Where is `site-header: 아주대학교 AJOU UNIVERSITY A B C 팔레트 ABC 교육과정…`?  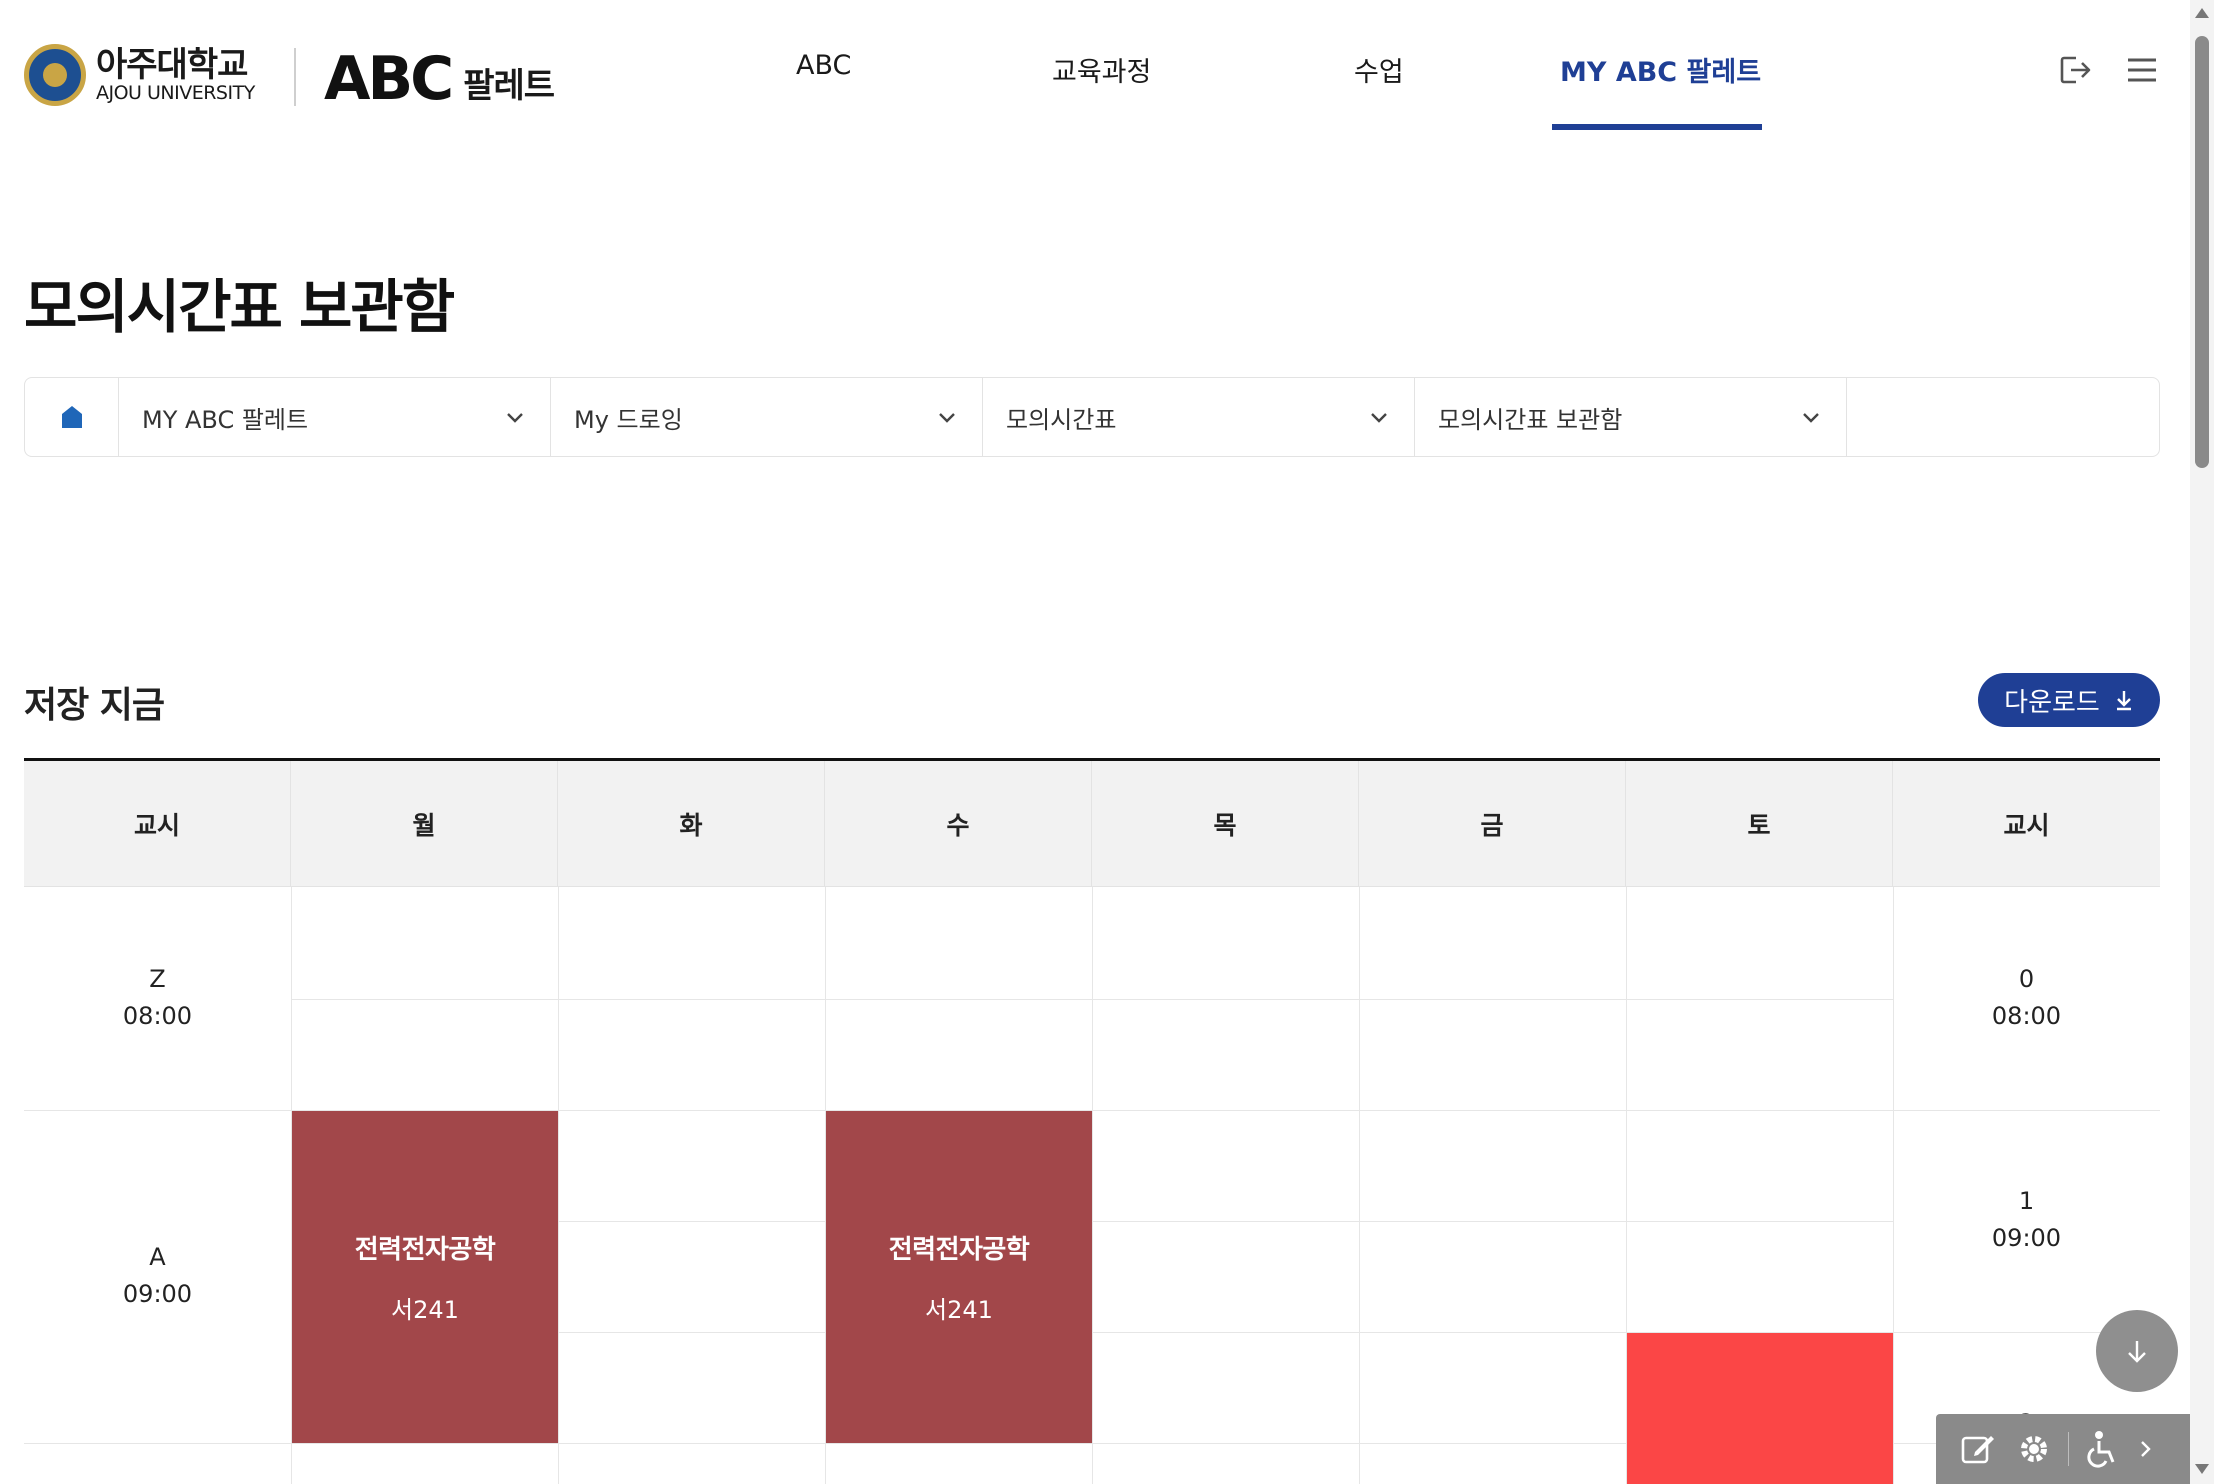 site-header: 아주대학교 AJOU UNIVERSITY A B C 팔레트 ABC 교육과정… is located at coordinates (1095, 66).